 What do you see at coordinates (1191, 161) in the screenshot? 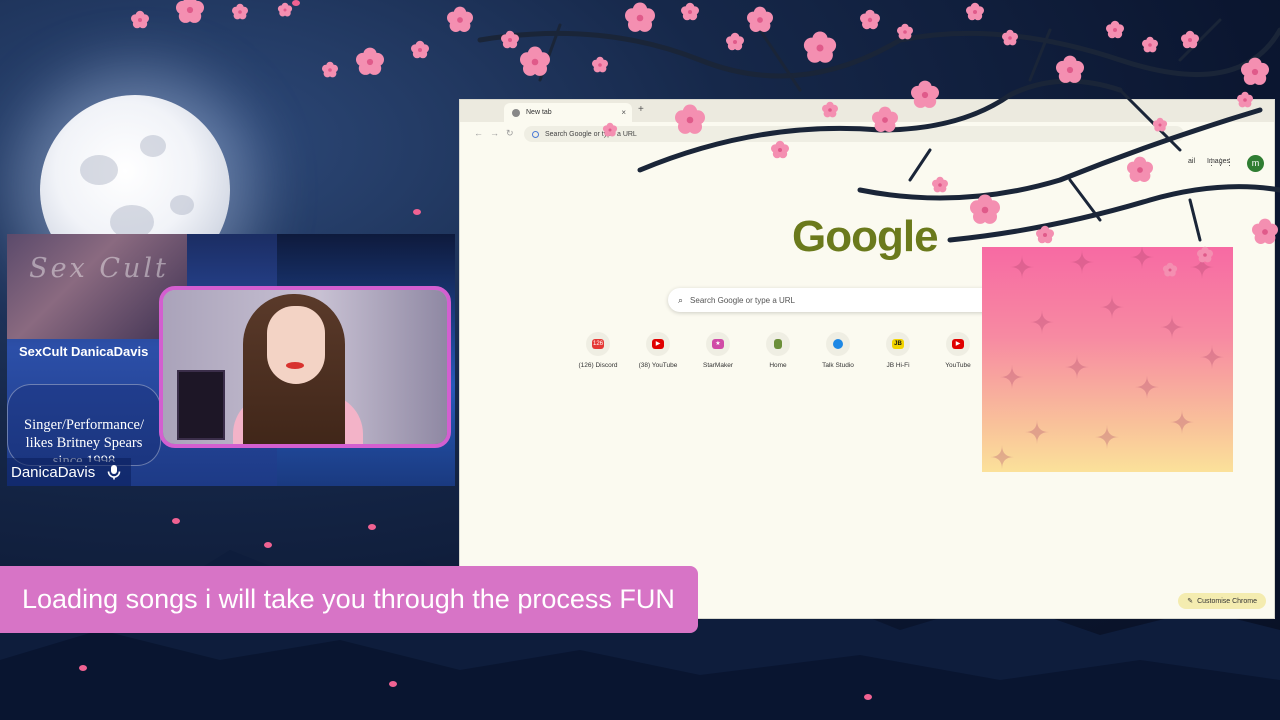
I see `gmail-link: ail` at bounding box center [1191, 161].